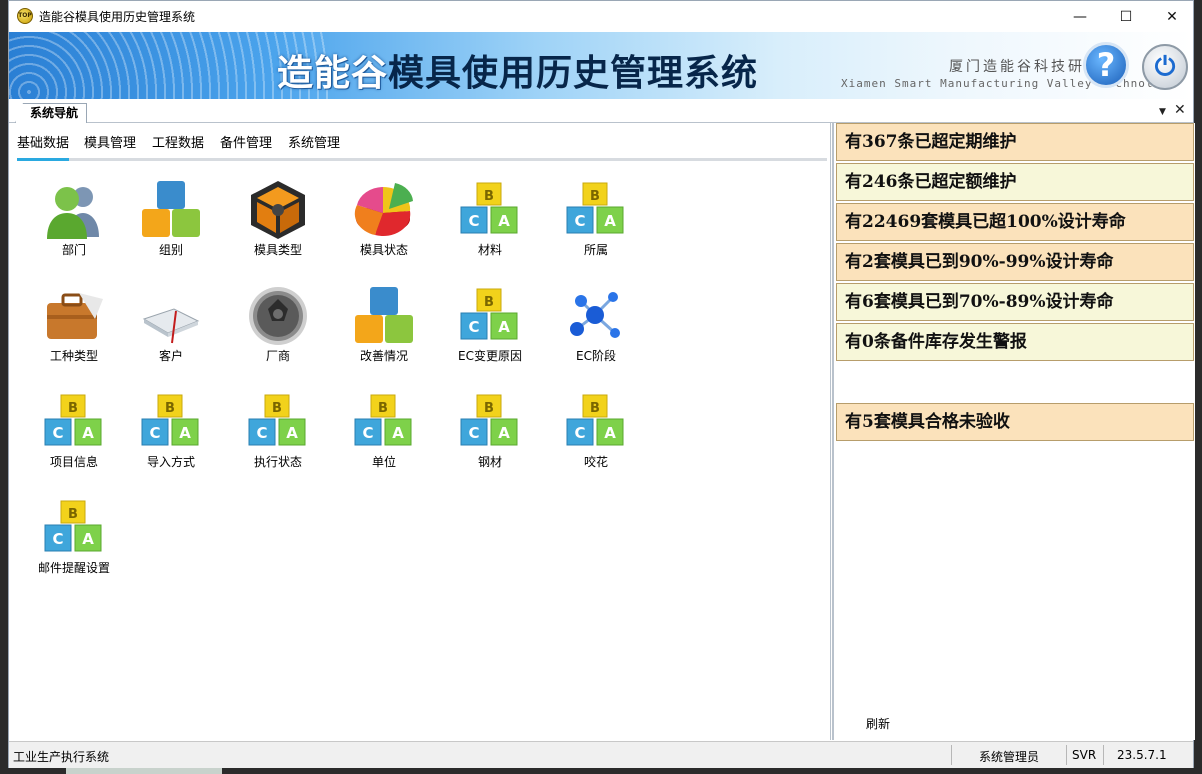 Image resolution: width=1202 pixels, height=774 pixels. Describe the element at coordinates (117, 17) in the screenshot. I see `window-title: 造能谷模具使用历史管理系统` at that location.